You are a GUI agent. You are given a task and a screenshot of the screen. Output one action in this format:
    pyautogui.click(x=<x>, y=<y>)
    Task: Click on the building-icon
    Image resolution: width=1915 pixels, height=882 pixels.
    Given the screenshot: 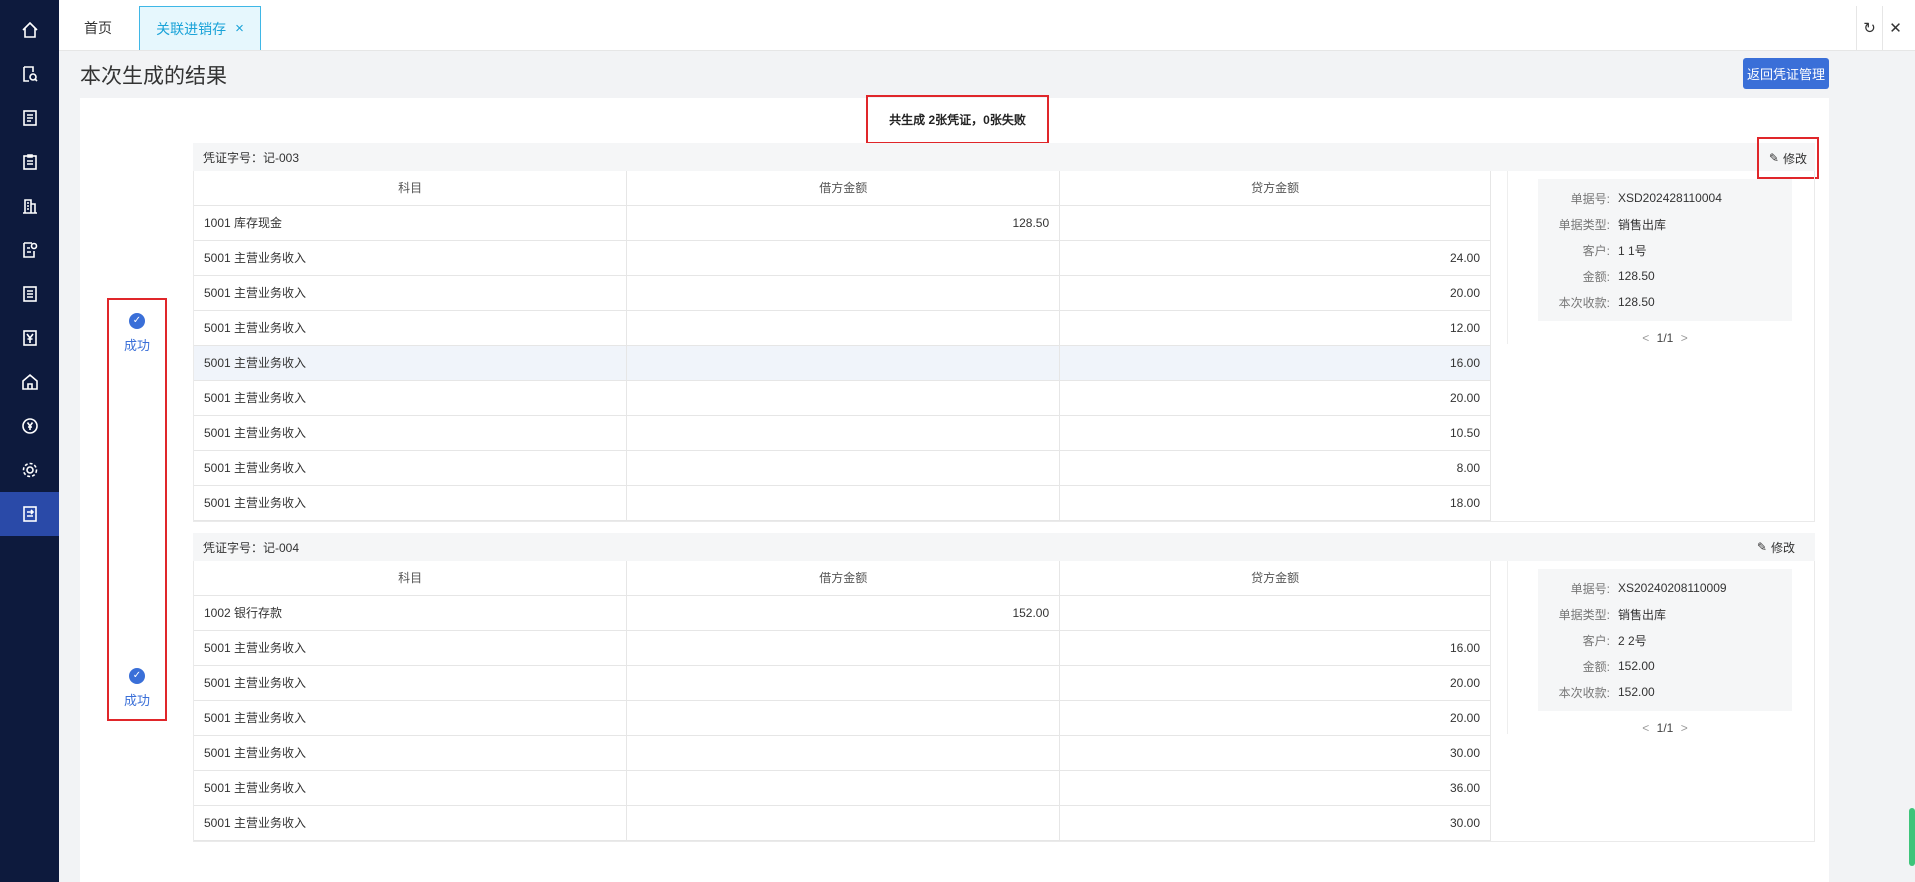 What is the action you would take?
    pyautogui.click(x=29, y=206)
    